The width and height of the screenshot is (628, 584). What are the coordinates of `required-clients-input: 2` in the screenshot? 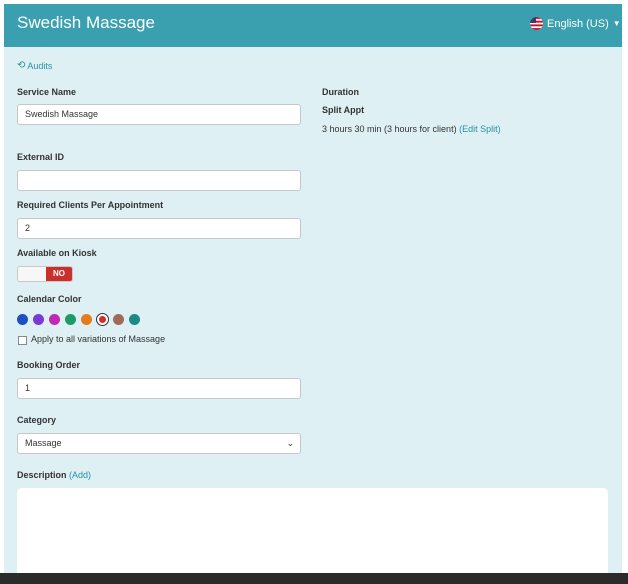 It's located at (159, 228).